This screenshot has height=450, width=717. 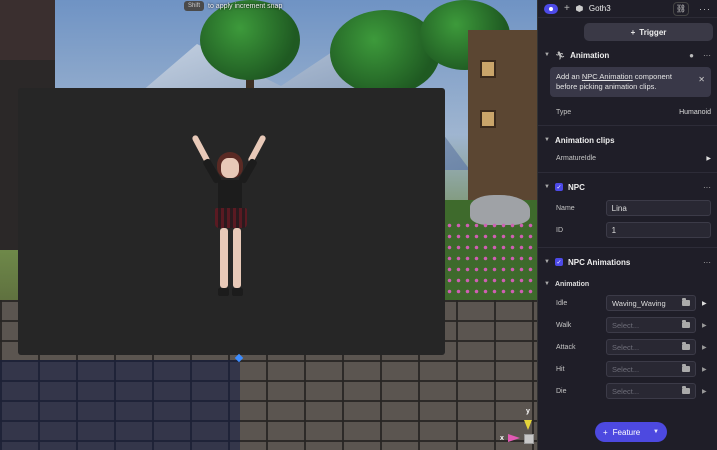 I want to click on type-label: Type, so click(x=564, y=112).